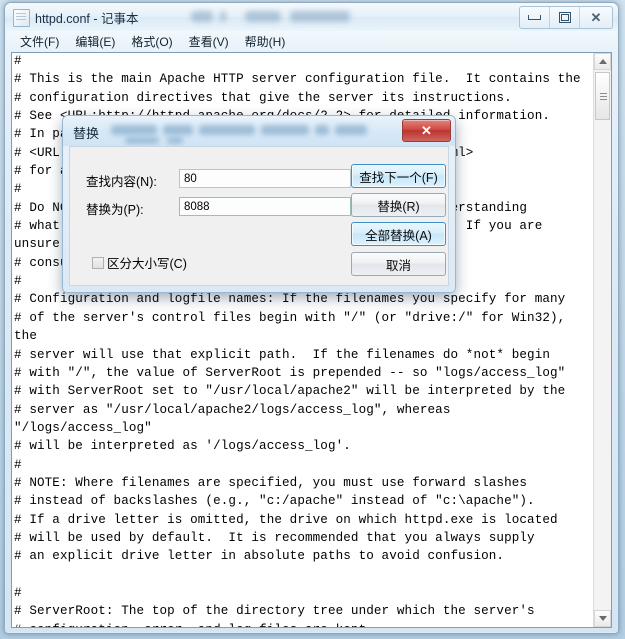  Describe the element at coordinates (265, 178) in the screenshot. I see `find-input` at that location.